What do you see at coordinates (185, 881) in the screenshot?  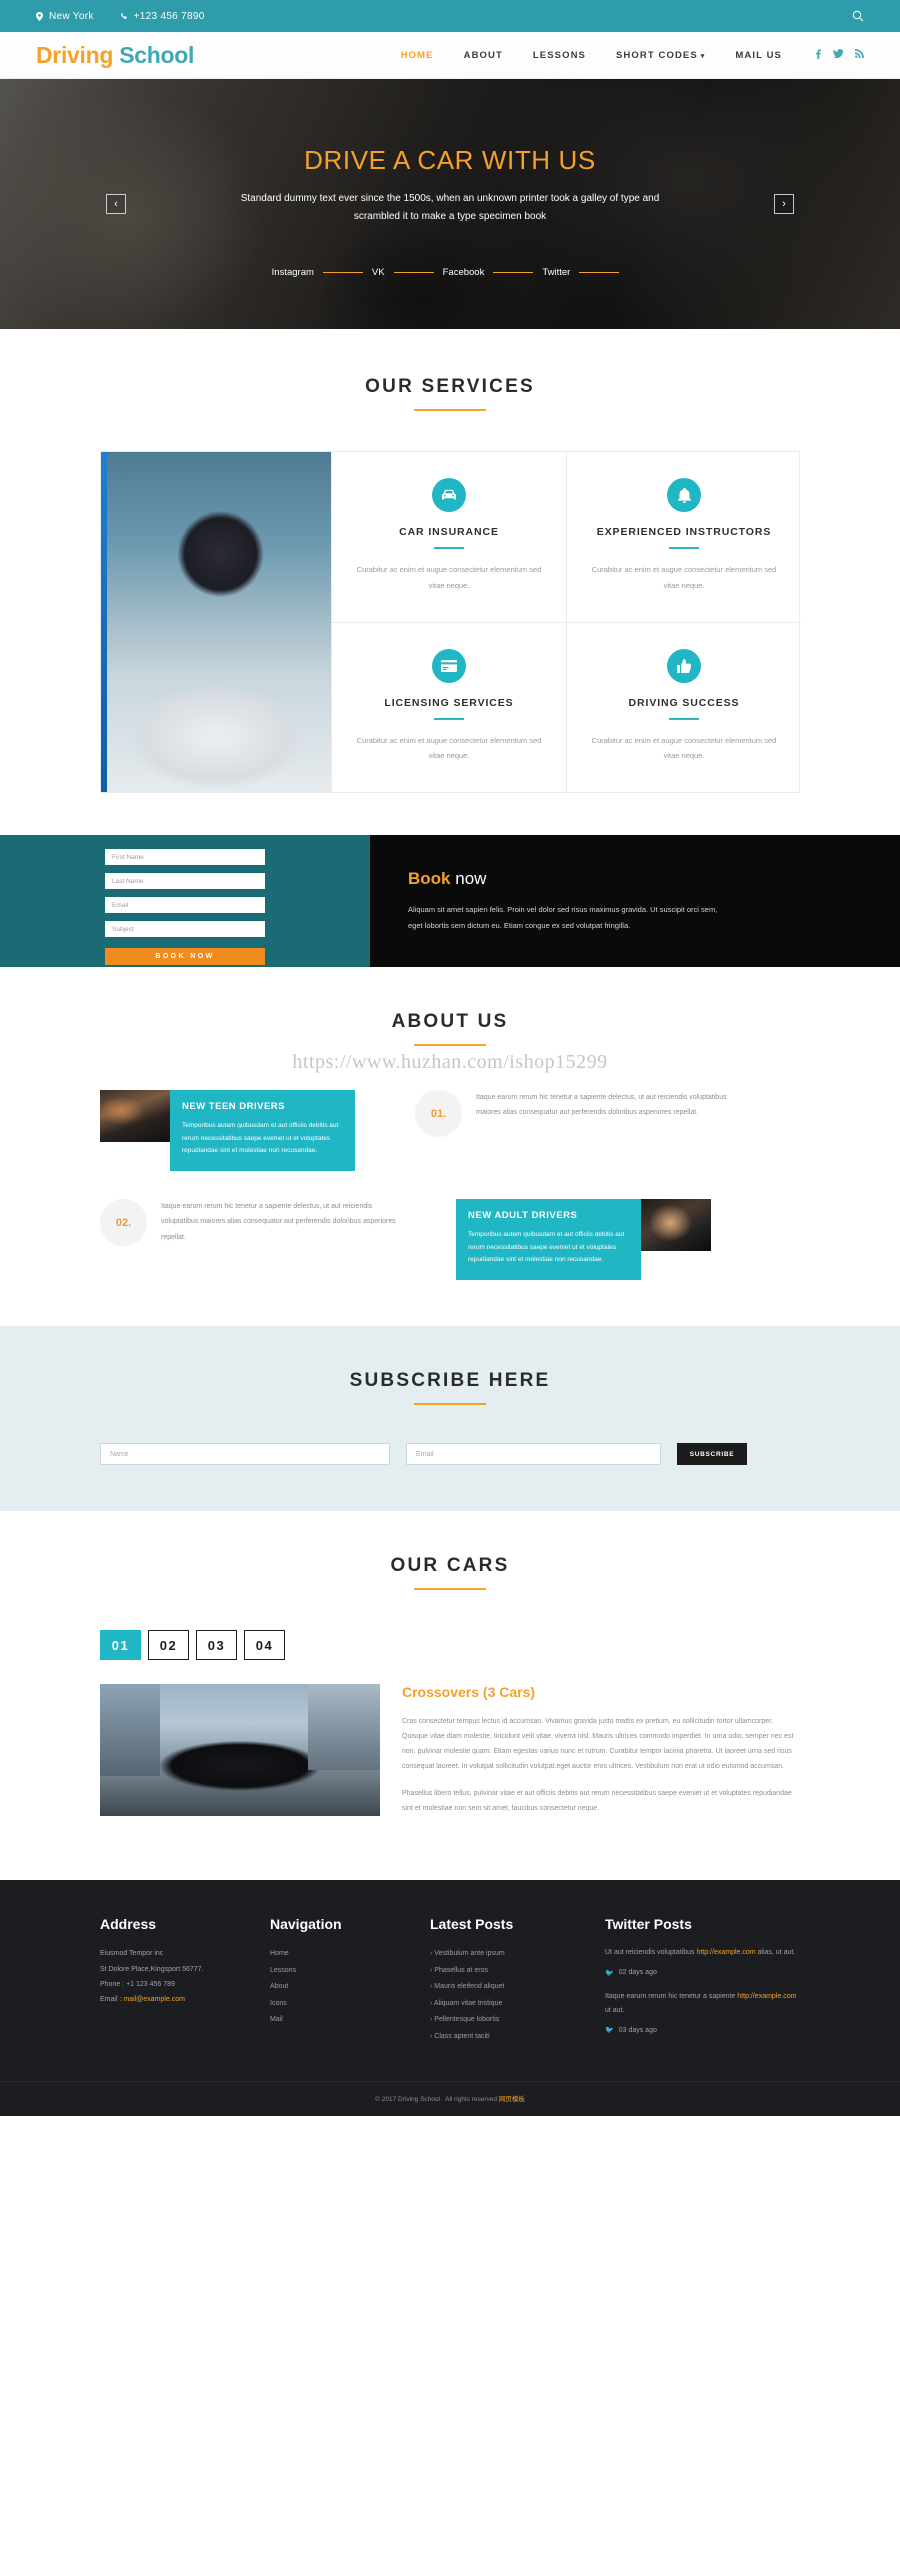 I see `last-name-input` at bounding box center [185, 881].